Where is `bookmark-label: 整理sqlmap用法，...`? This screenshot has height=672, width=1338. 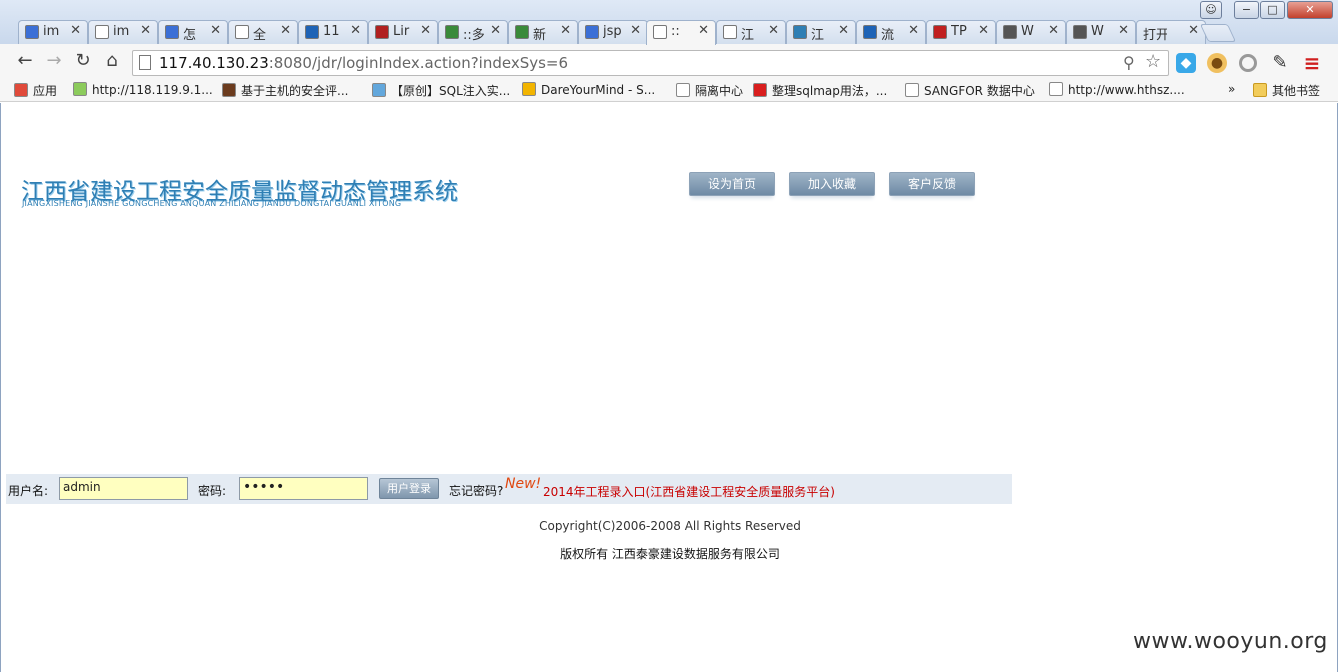 bookmark-label: 整理sqlmap用法，... is located at coordinates (830, 91).